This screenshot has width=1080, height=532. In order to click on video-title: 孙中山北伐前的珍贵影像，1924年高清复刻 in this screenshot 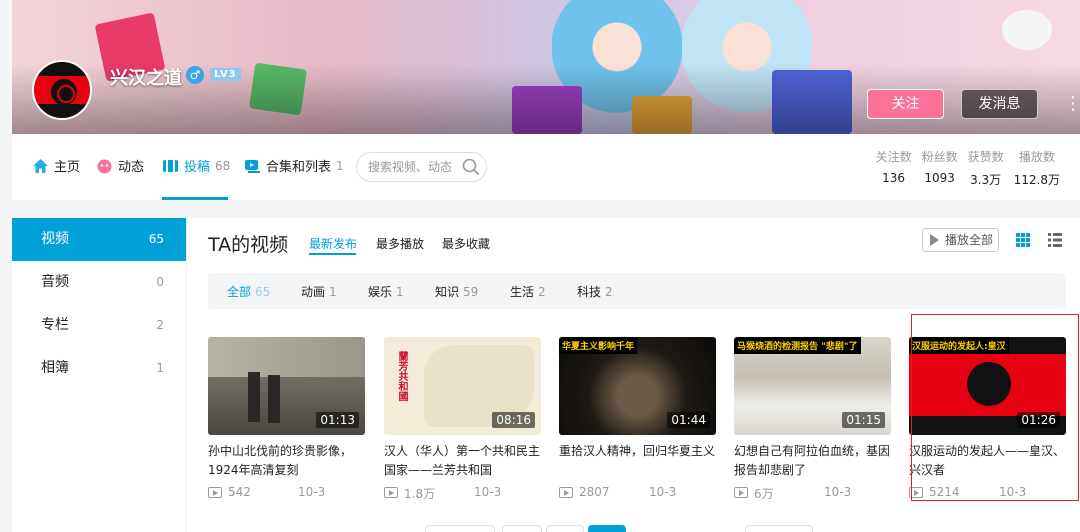, I will do `click(286, 461)`.